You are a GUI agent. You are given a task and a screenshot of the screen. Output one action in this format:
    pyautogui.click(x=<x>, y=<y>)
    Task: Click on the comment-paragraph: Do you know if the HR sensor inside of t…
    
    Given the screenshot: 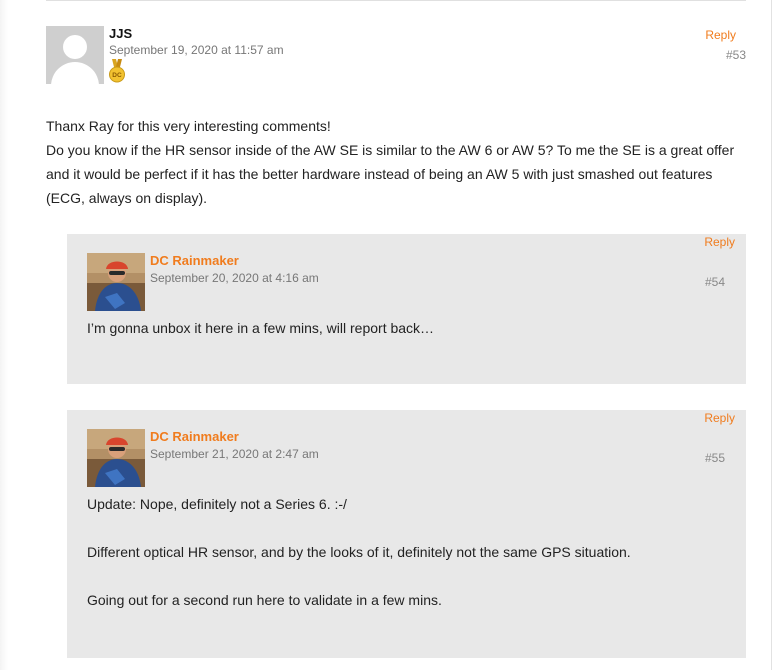 What is the action you would take?
    pyautogui.click(x=390, y=174)
    